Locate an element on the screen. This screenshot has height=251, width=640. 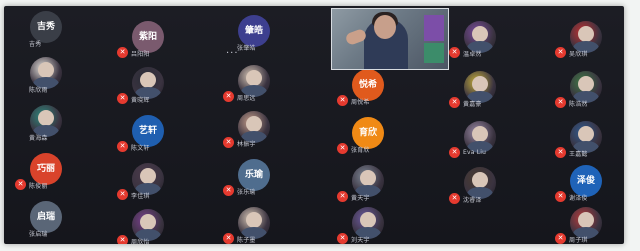
participant-name: 周子琪 is located at coordinates (578, 240).